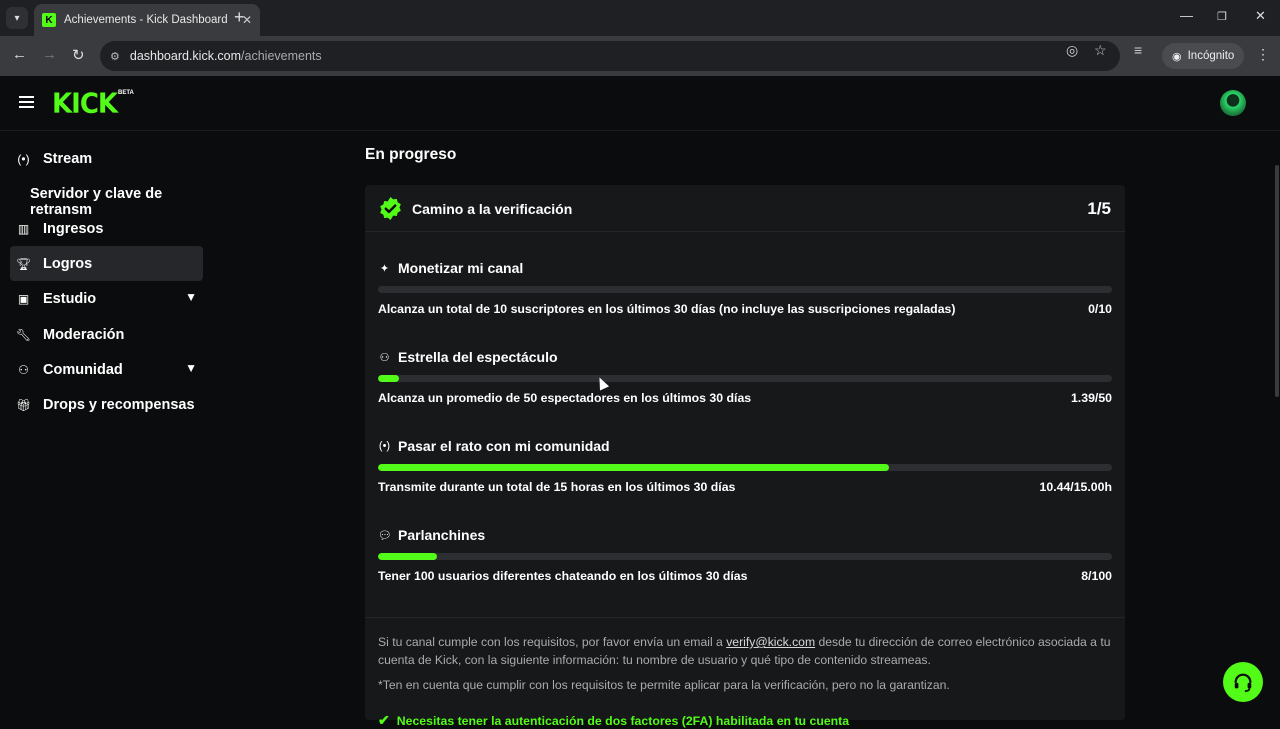 The width and height of the screenshot is (1280, 729). I want to click on tab-search-button: ▾, so click(17, 18).